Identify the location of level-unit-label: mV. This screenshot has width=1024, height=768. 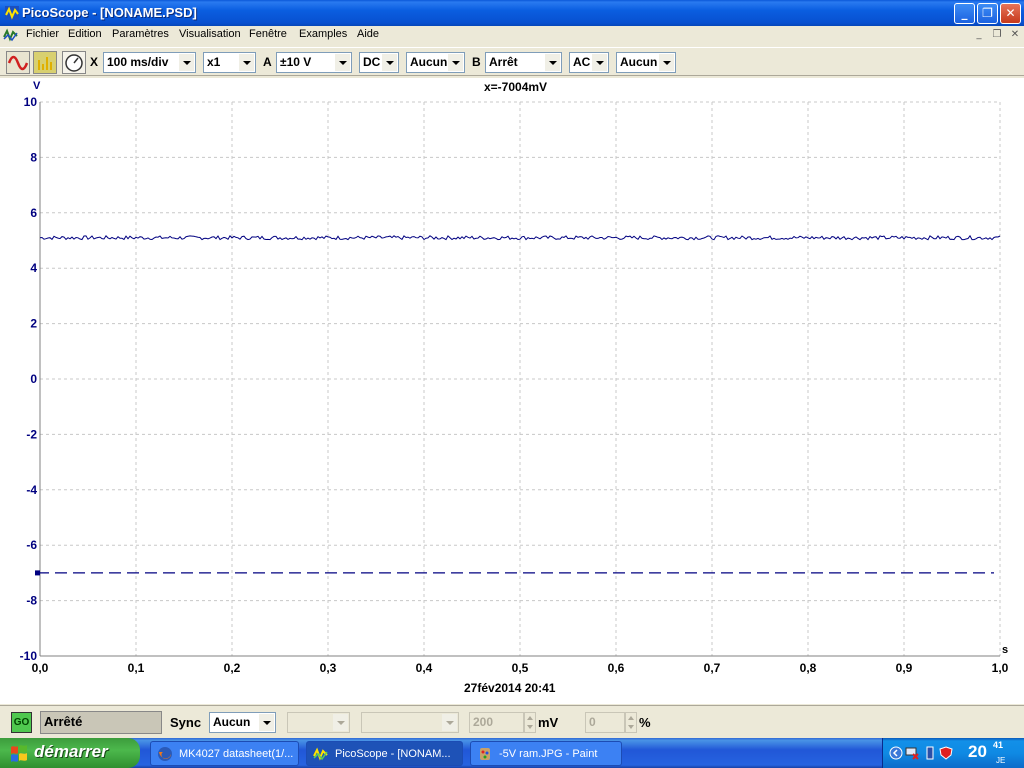
(548, 722).